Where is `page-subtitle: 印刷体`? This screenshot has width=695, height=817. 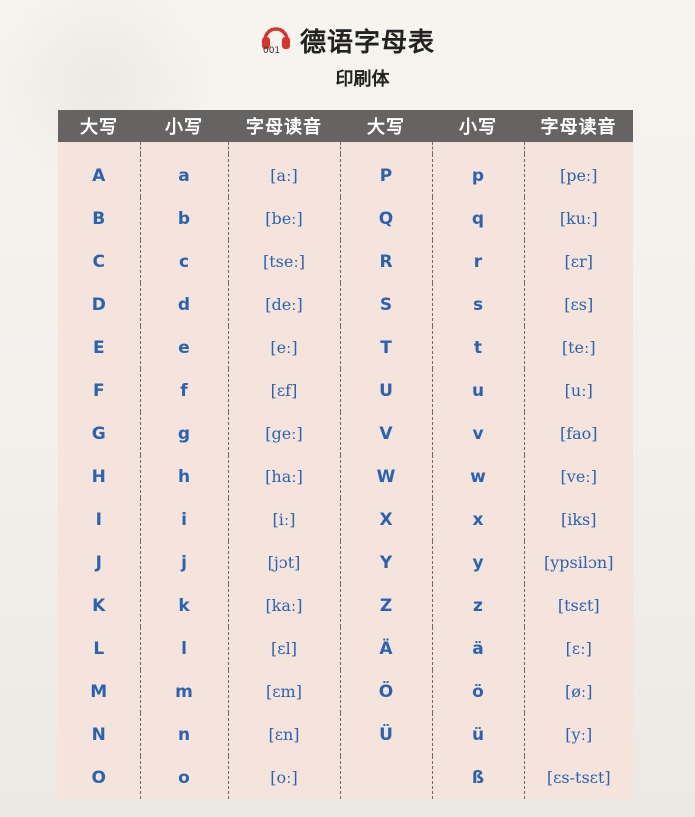
page-subtitle: 印刷体 is located at coordinates (362, 79).